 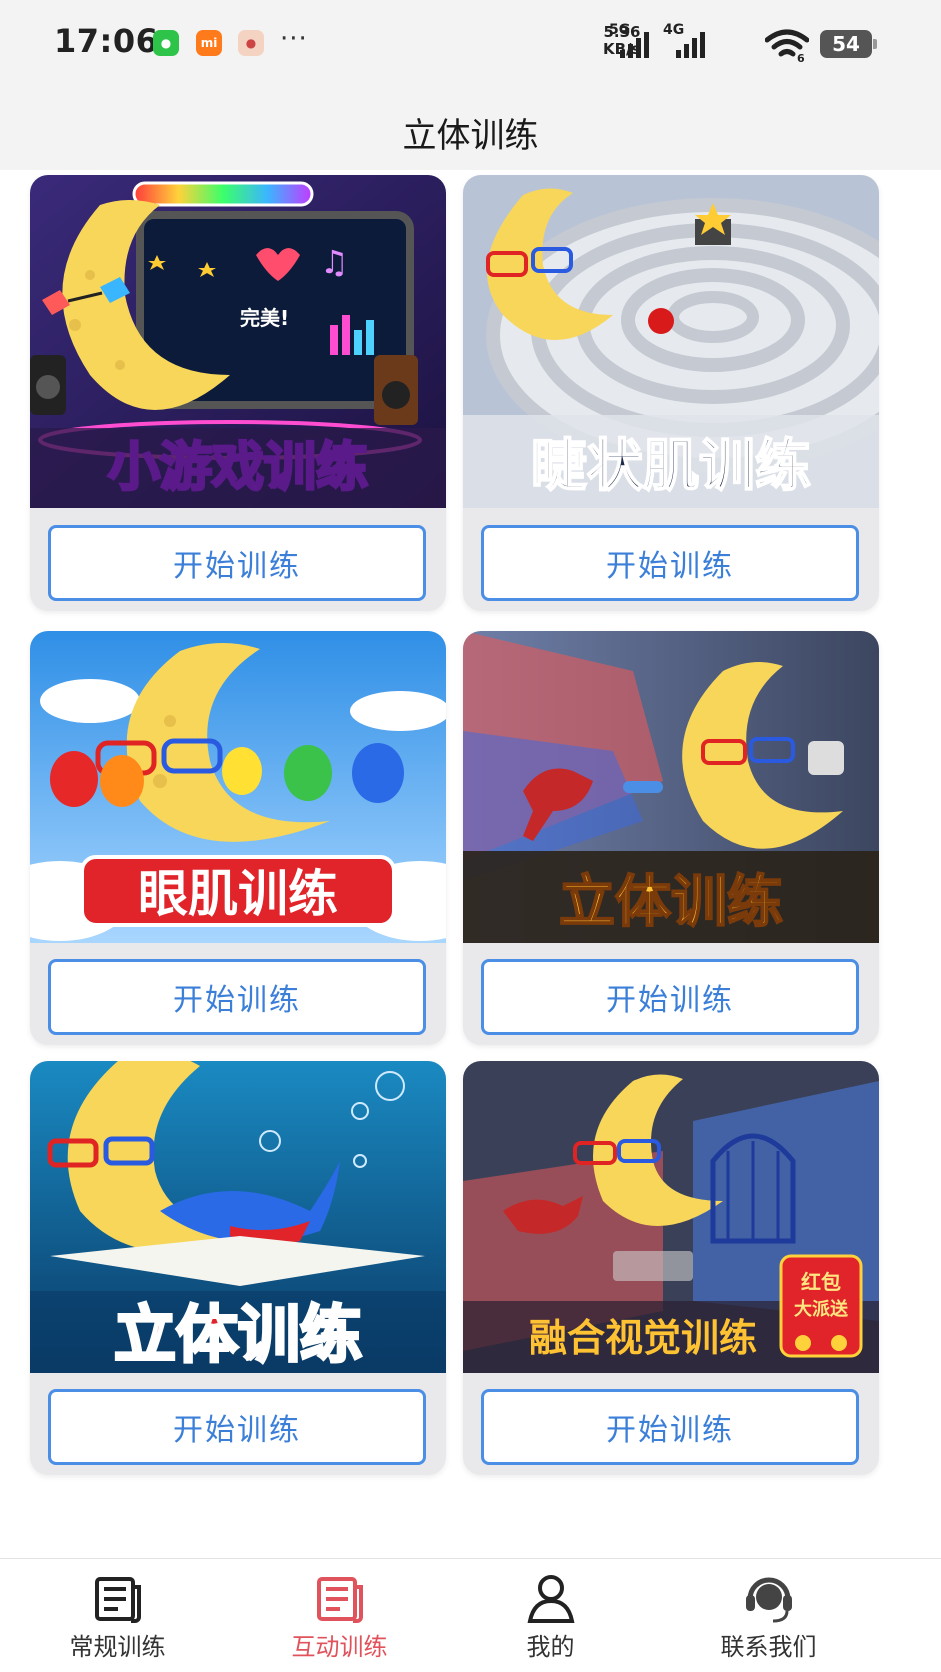 What do you see at coordinates (787, 45) in the screenshot?
I see `wifi-icon: 6` at bounding box center [787, 45].